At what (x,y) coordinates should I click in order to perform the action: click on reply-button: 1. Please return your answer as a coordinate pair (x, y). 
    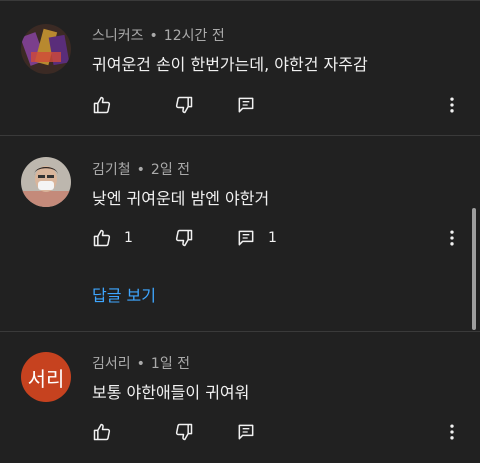
    Looking at the image, I should click on (256, 238).